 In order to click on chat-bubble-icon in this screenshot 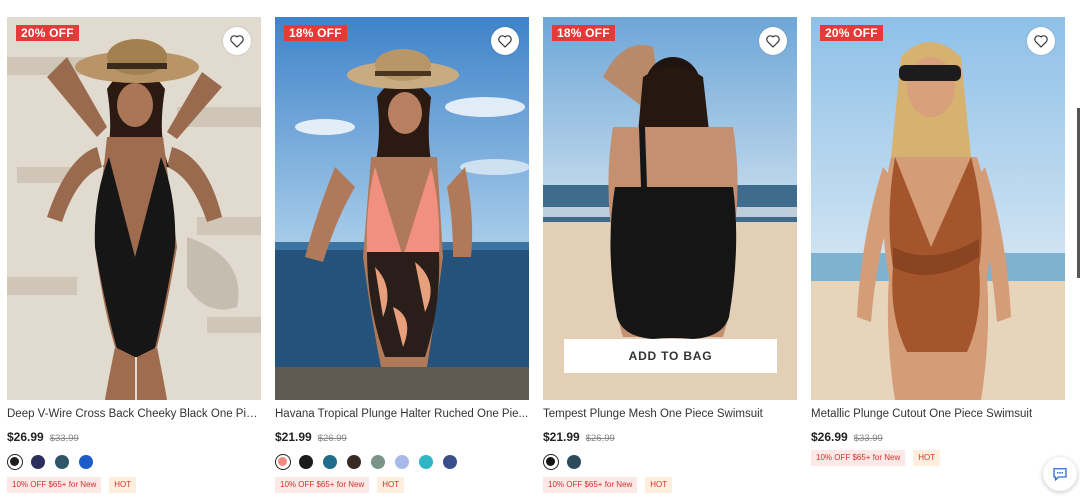, I will do `click(1060, 474)`.